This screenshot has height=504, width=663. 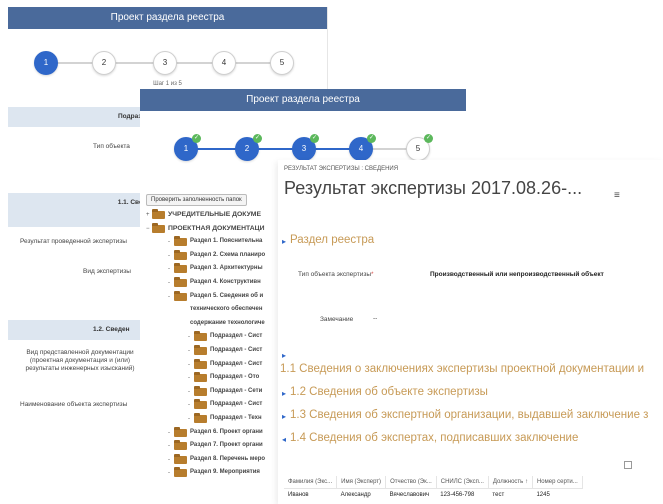 What do you see at coordinates (214, 214) in the screenshot?
I see `tree-item-label: УЧРЕДИТЕЛЬНЫЕ ДОКУМЕ` at bounding box center [214, 214].